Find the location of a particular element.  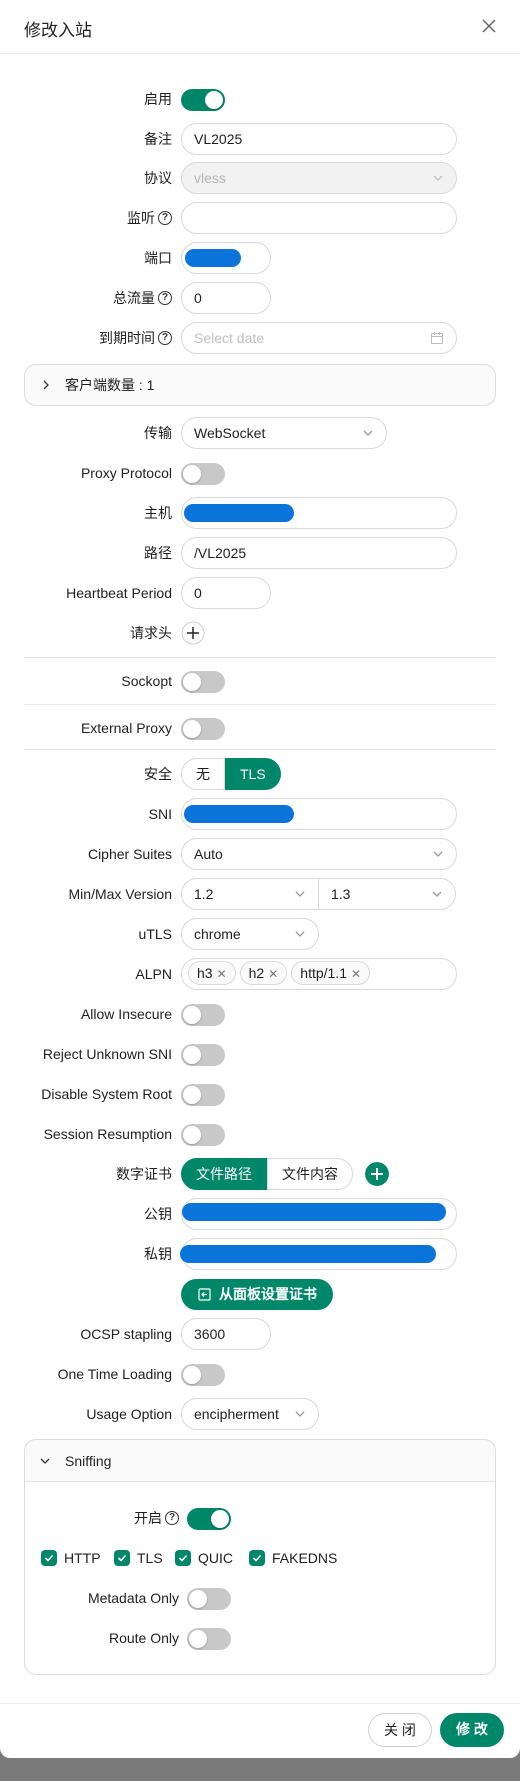

network-select: WebSocket is located at coordinates (284, 433).